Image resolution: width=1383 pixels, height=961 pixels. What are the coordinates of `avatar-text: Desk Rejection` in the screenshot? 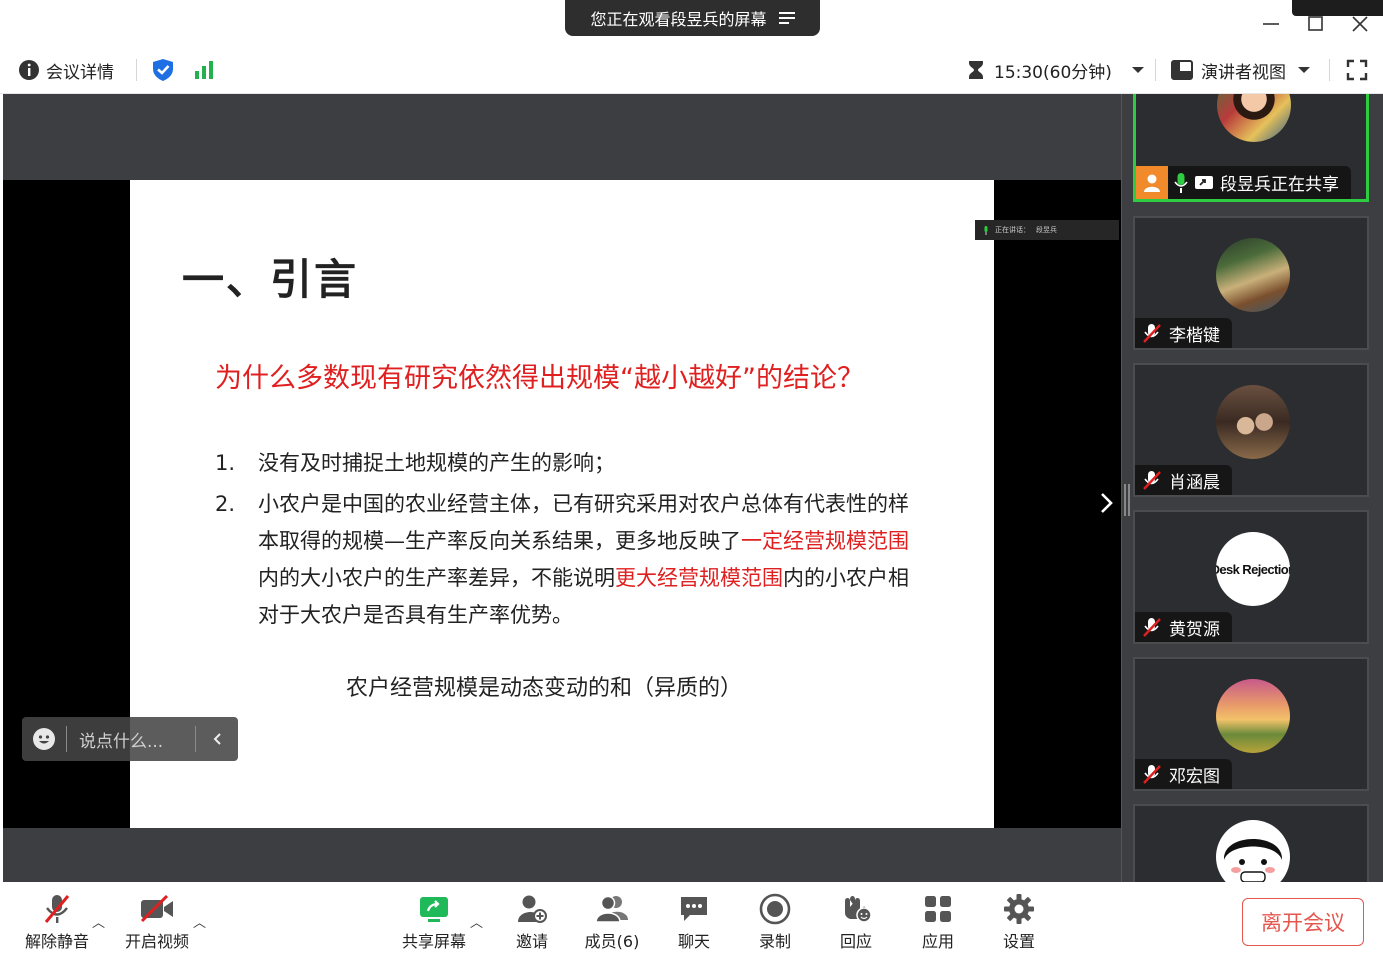 It's located at (1253, 569).